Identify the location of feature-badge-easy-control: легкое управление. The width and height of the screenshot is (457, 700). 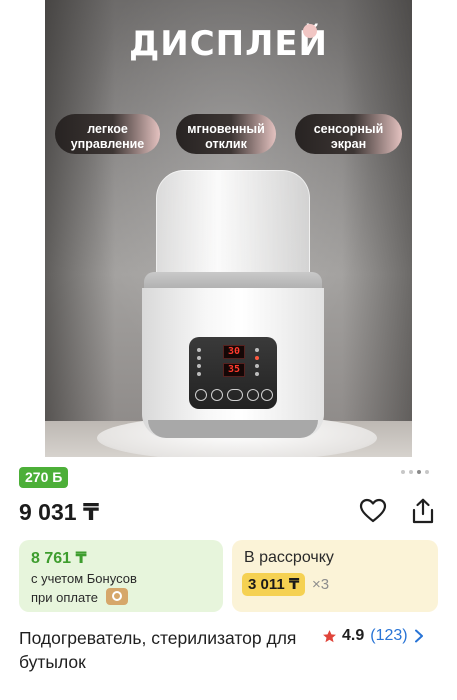
(107, 134).